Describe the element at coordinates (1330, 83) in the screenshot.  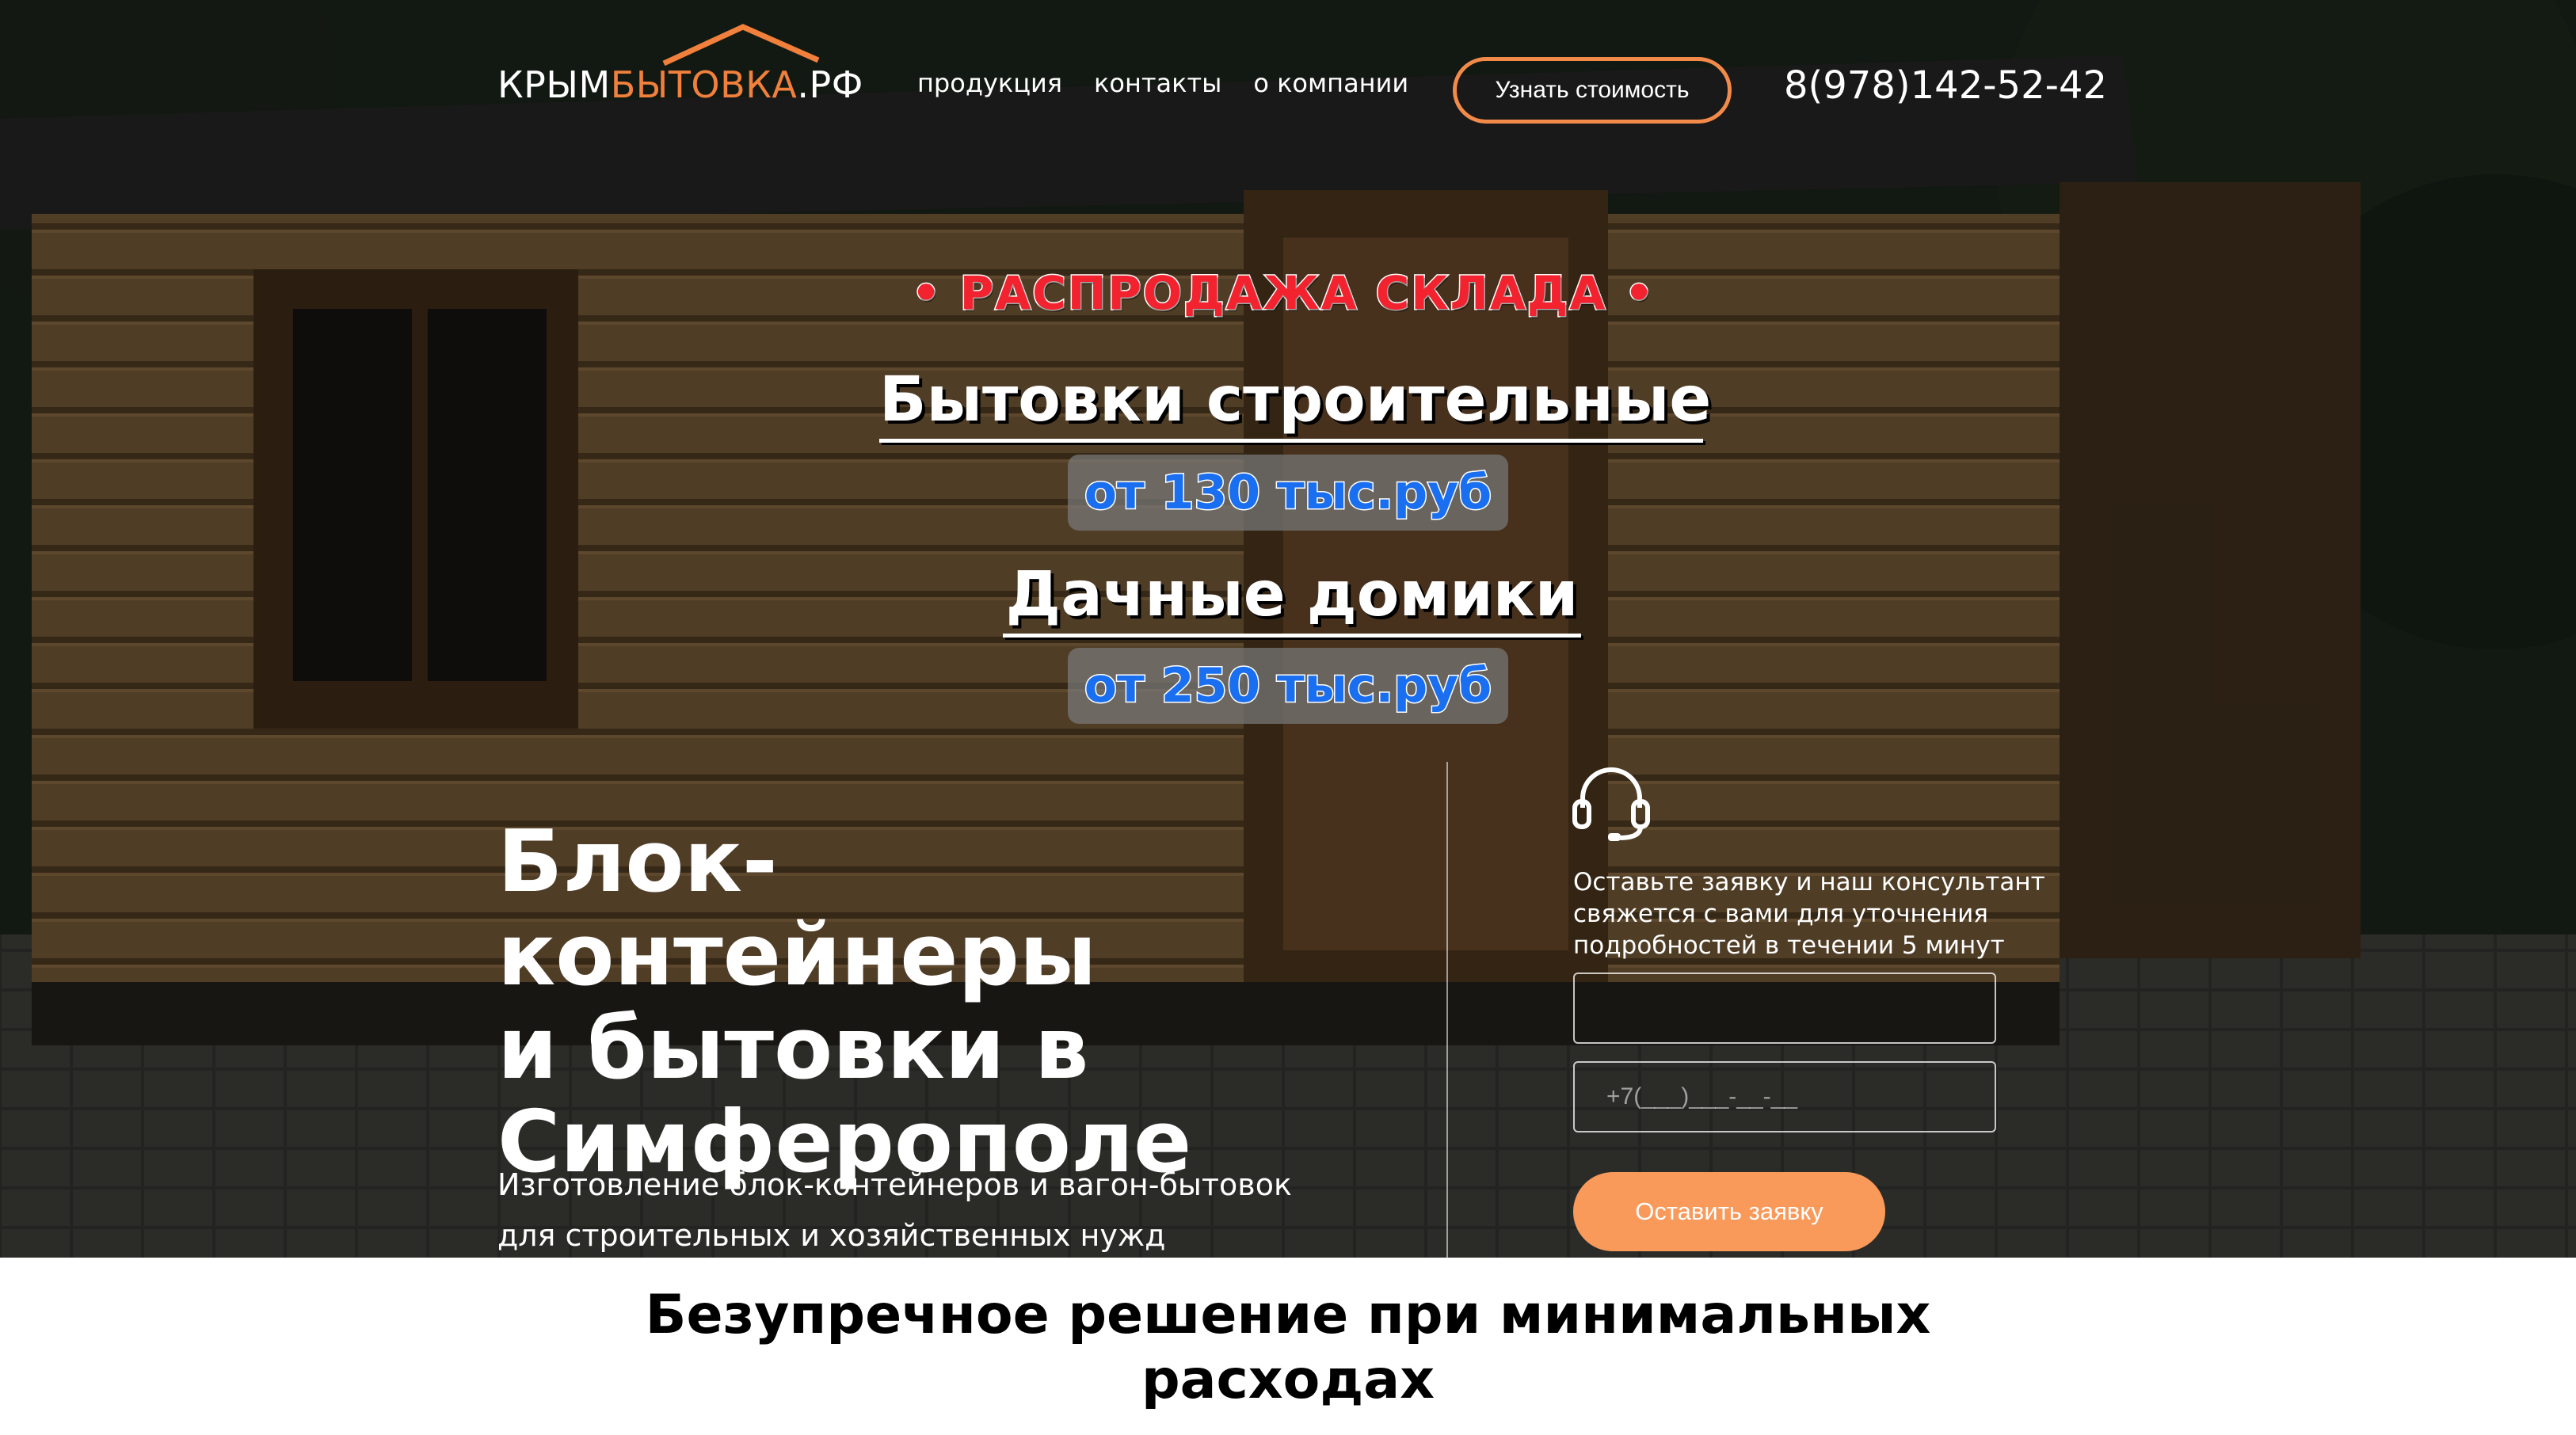
I see `nav-link-about: о компании` at that location.